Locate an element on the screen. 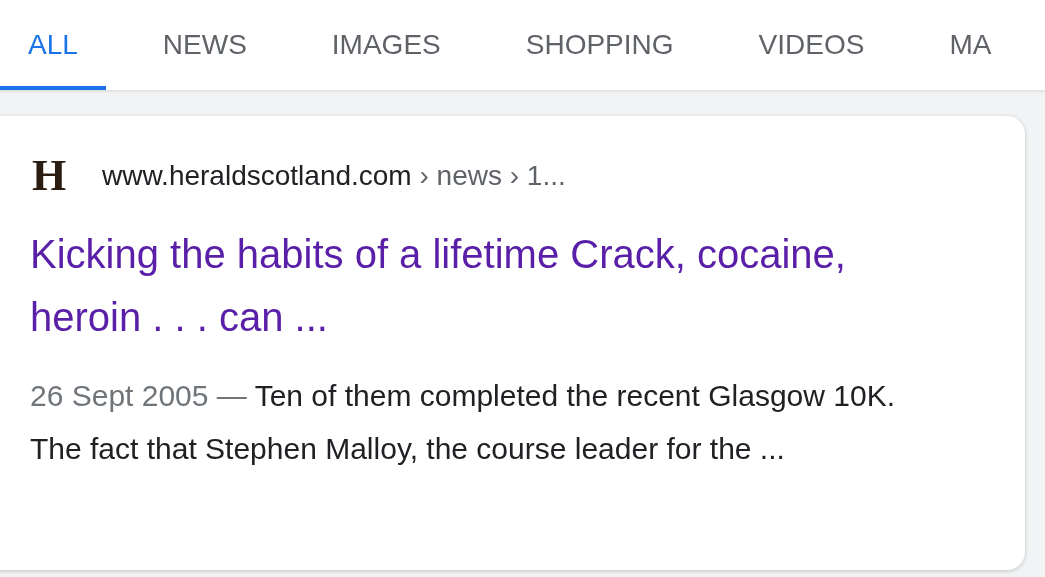 The image size is (1045, 577). tab: SHOPPING is located at coordinates (599, 45).